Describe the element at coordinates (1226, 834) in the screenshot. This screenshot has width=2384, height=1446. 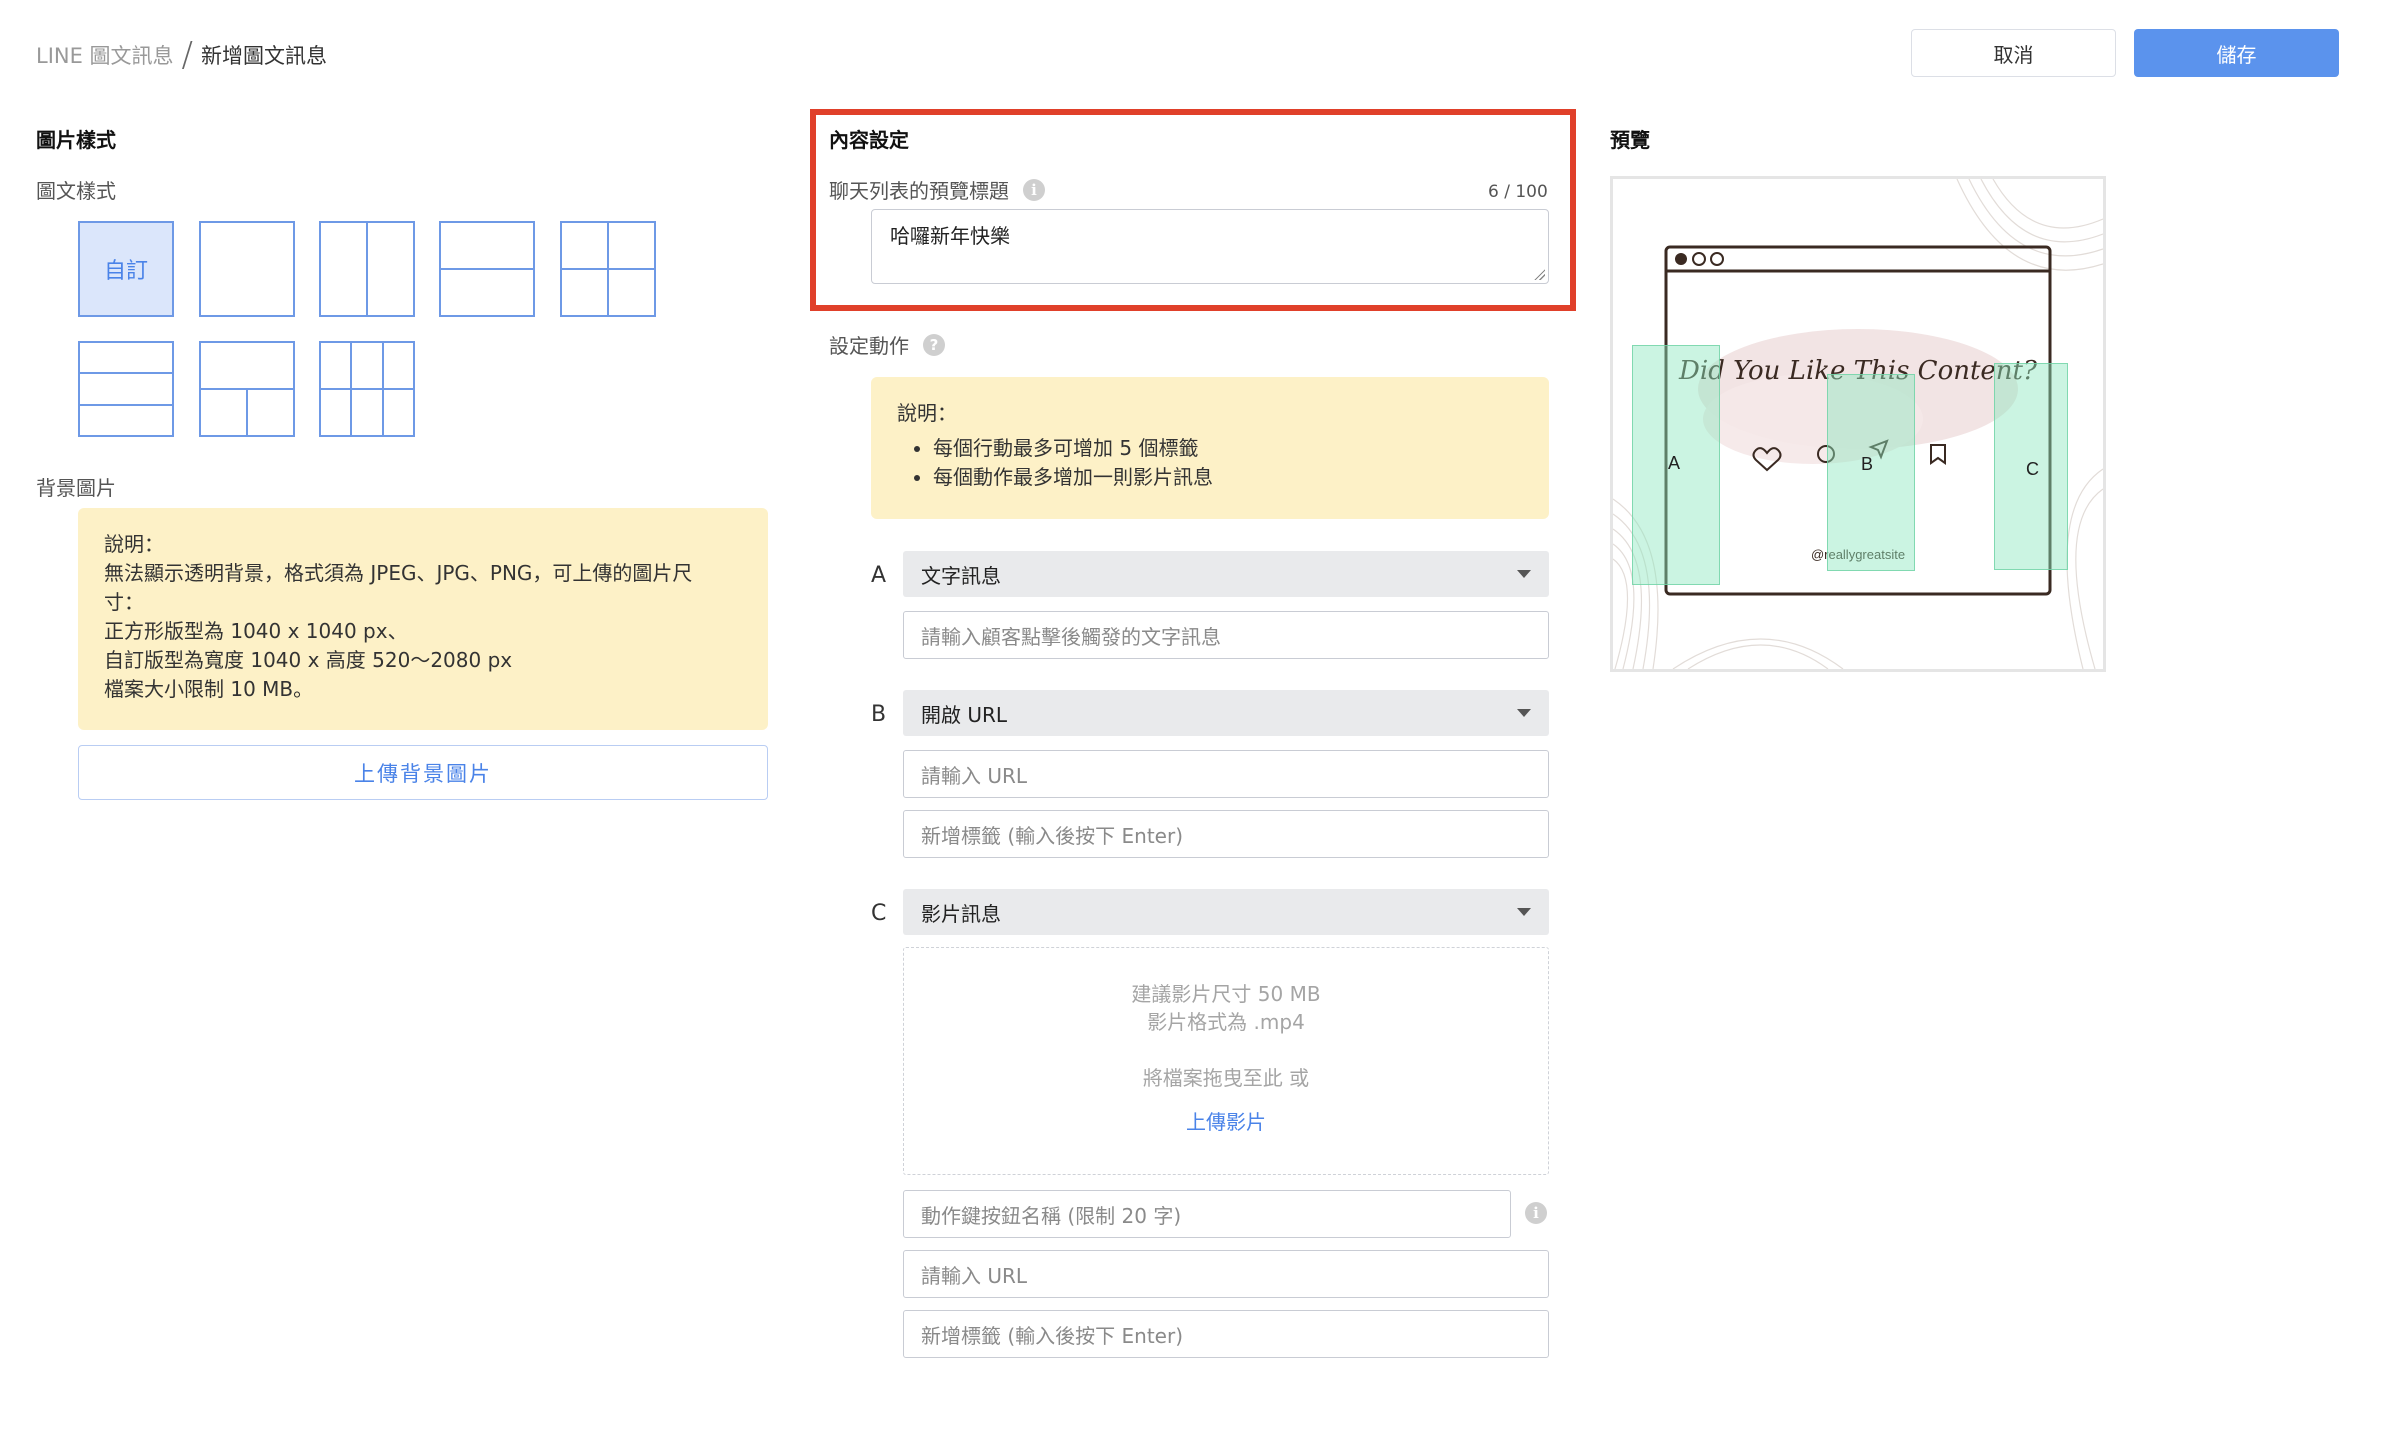
I see `slot-b-tag-input: 新增標籤 (輸入後按下 Enter)` at that location.